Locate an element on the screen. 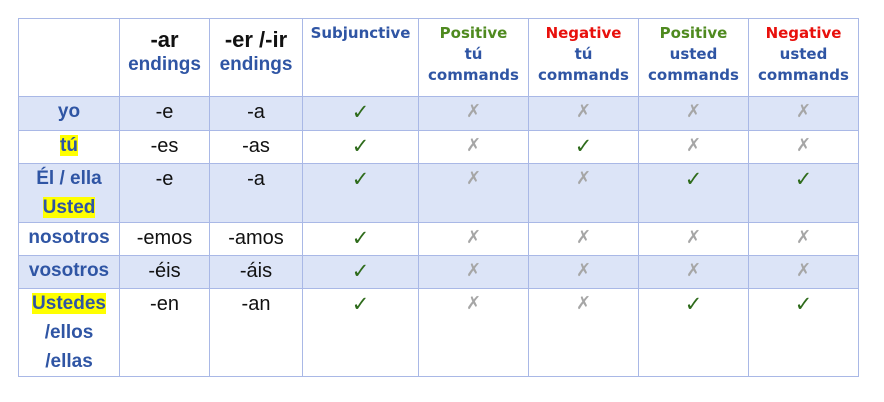 This screenshot has width=884, height=402. pronoun-cell: yo is located at coordinates (69, 113).